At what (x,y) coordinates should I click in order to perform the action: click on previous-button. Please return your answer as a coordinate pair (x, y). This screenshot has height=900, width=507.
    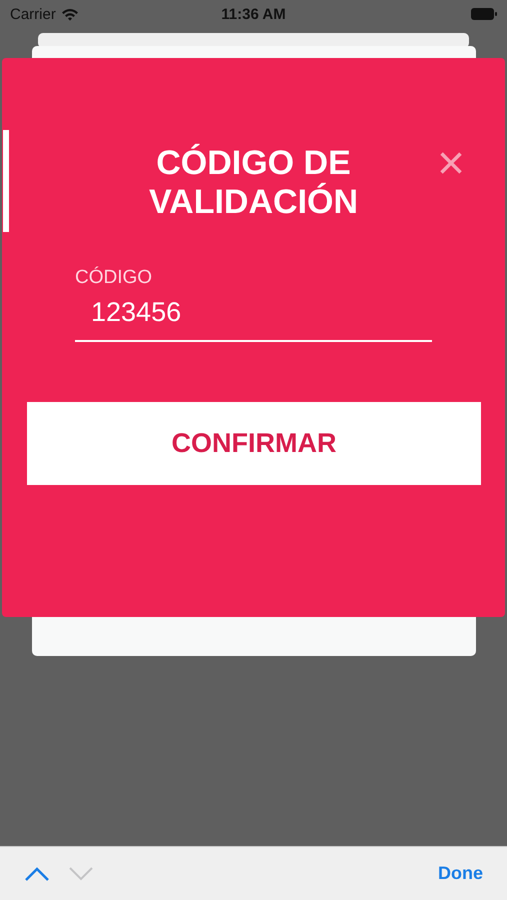
    Looking at the image, I should click on (37, 874).